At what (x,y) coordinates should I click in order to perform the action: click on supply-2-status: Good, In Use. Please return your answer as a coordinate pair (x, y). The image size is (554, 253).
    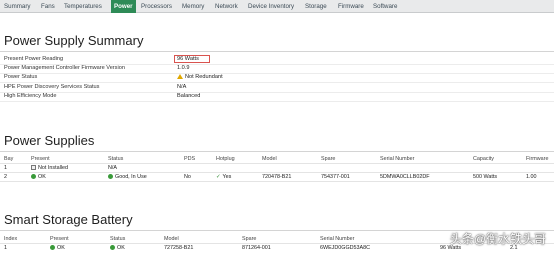
    Looking at the image, I should click on (127, 177).